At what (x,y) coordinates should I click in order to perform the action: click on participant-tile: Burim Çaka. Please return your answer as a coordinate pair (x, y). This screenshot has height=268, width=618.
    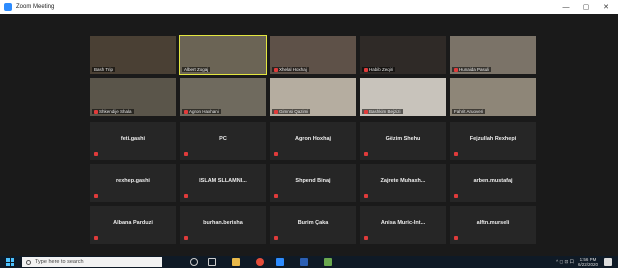
    Looking at the image, I should click on (313, 225).